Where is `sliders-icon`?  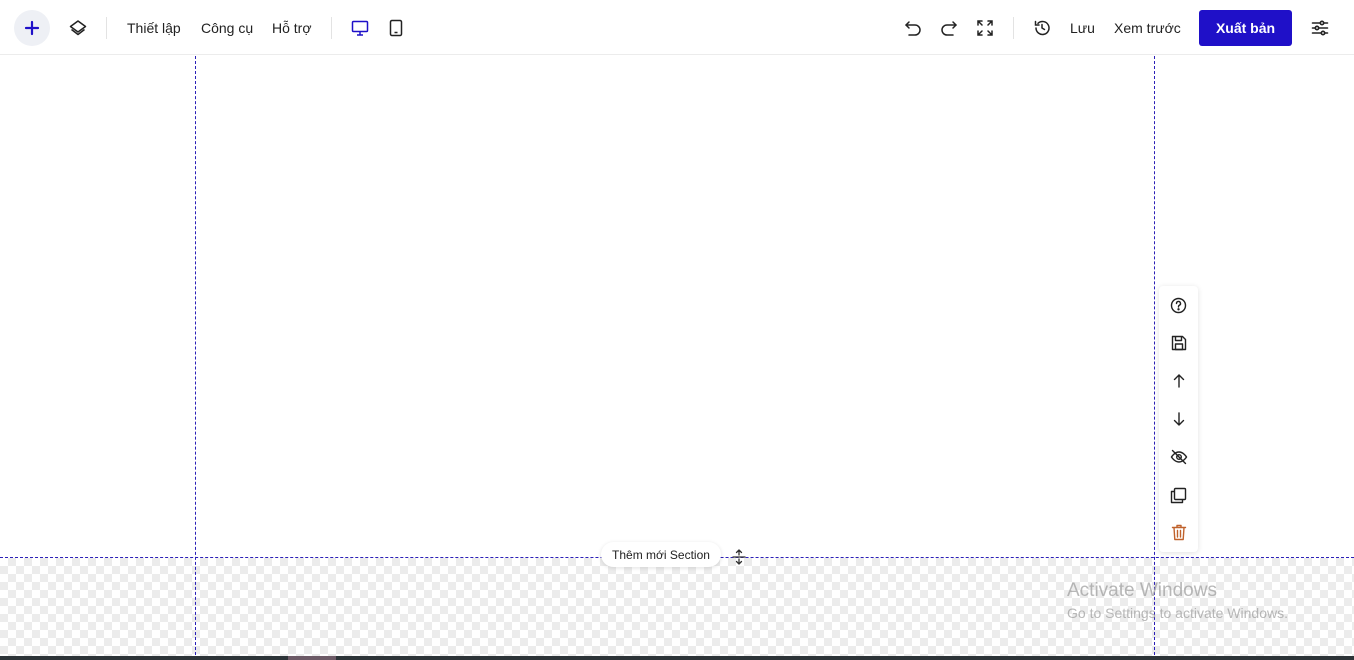
sliders-icon is located at coordinates (1320, 27).